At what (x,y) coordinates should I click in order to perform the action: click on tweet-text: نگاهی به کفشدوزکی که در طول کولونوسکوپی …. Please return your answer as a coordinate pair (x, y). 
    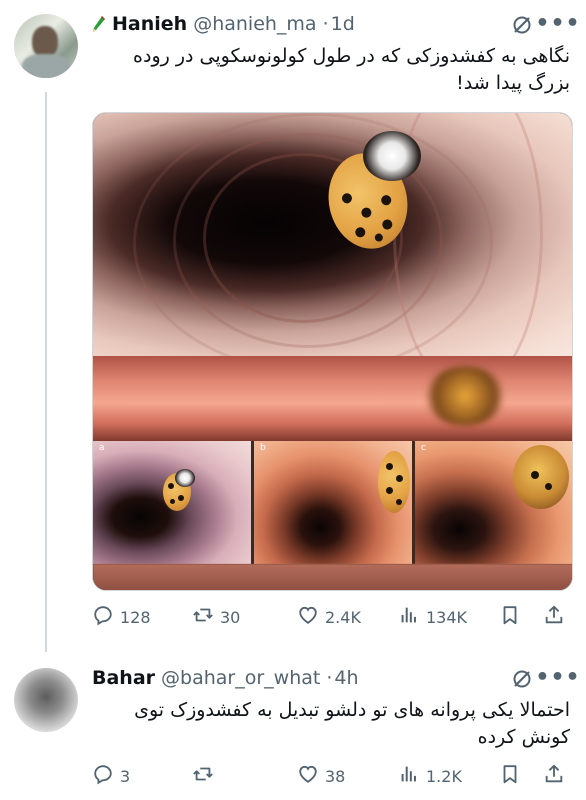
    Looking at the image, I should click on (351, 69).